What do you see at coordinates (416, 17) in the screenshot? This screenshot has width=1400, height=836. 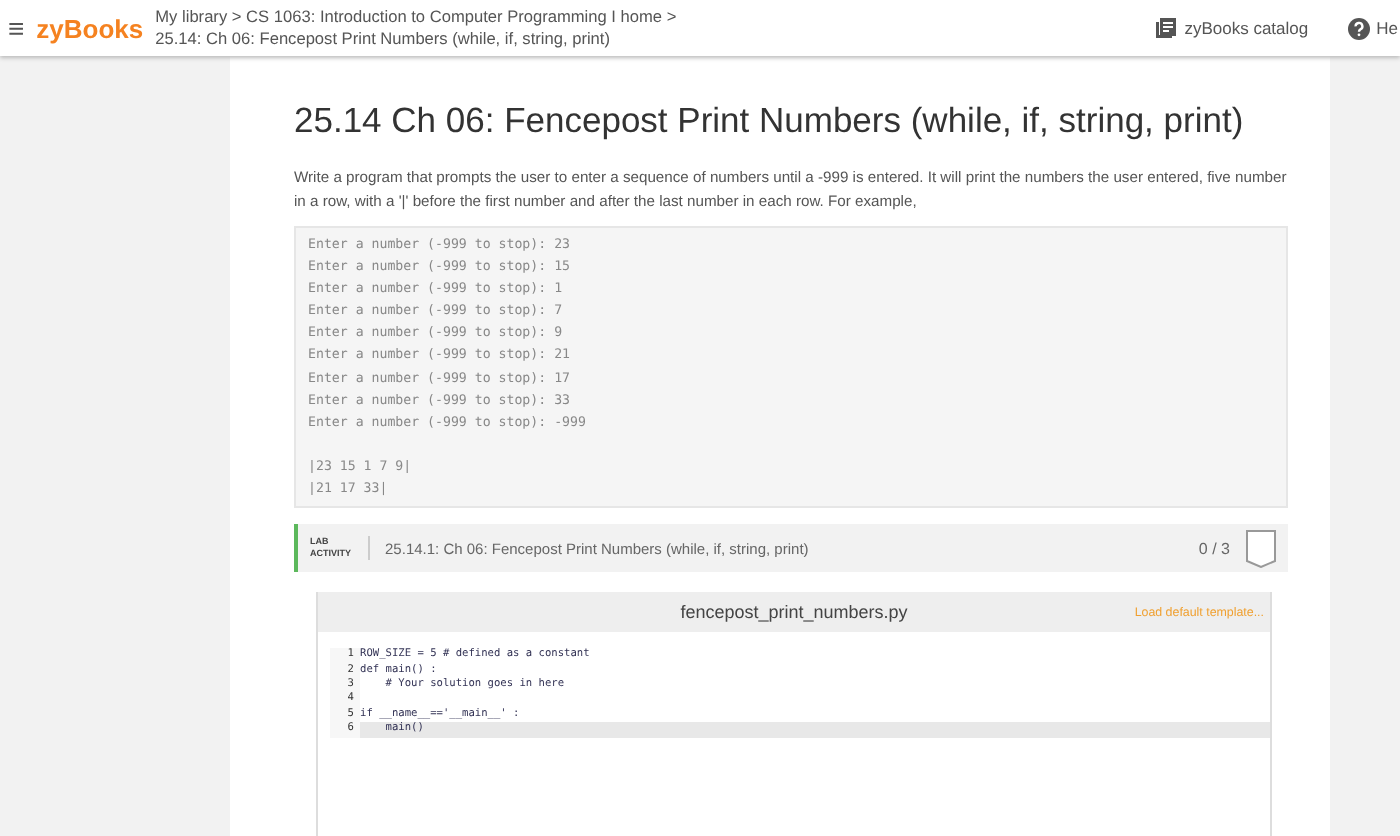 I see `breadcrumb-line: My library > CS 1063: Introduction to Computer Programming I home >` at bounding box center [416, 17].